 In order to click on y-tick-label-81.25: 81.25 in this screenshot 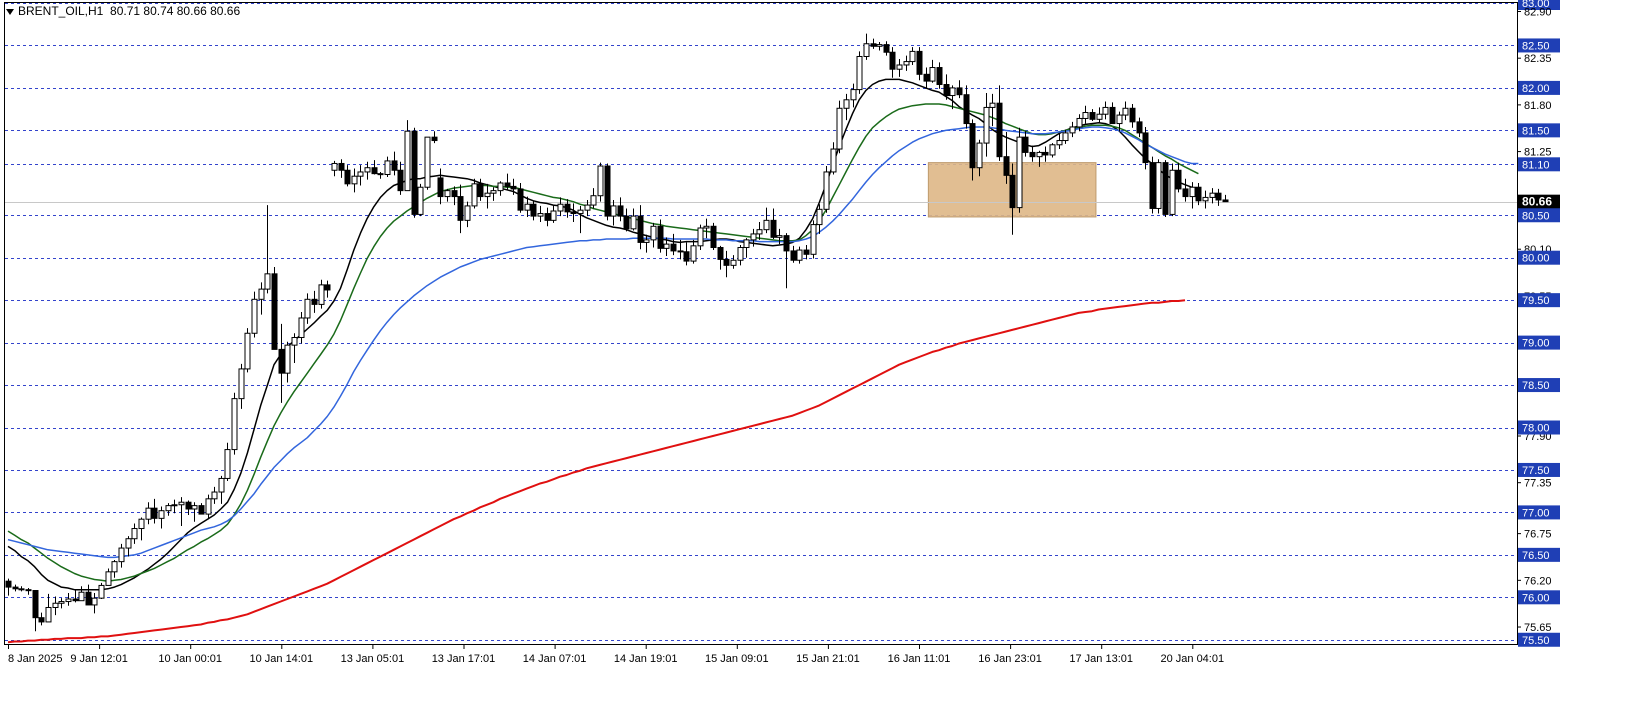, I will do `click(1538, 153)`.